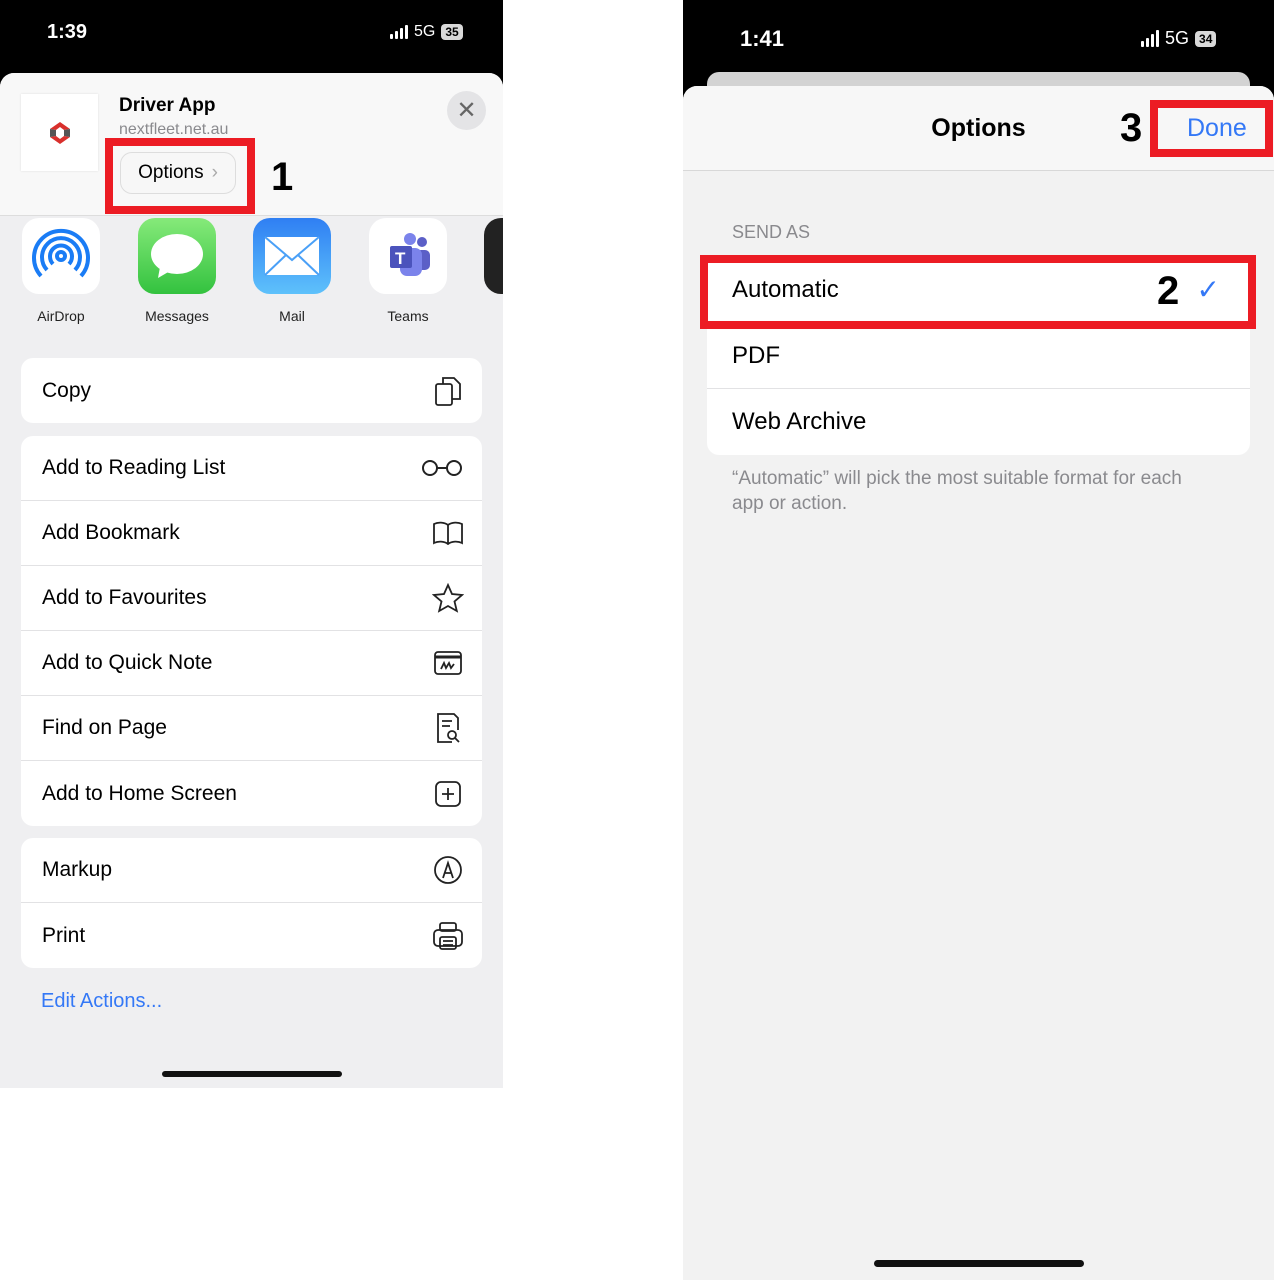 The height and width of the screenshot is (1280, 1274). I want to click on printer-icon, so click(448, 936).